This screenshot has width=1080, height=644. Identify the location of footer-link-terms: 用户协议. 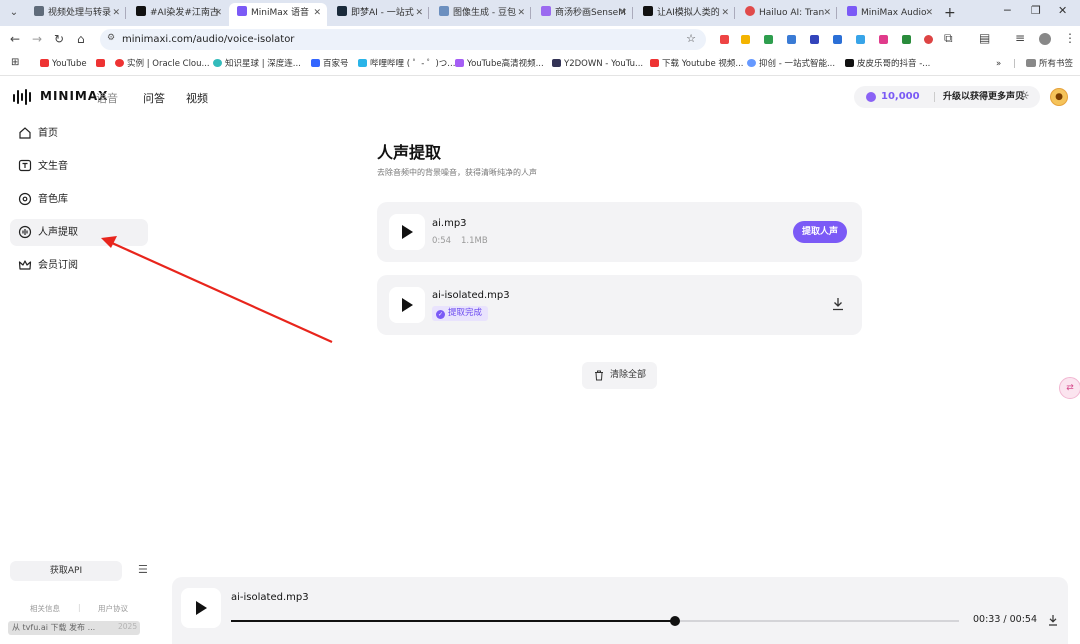
(113, 608).